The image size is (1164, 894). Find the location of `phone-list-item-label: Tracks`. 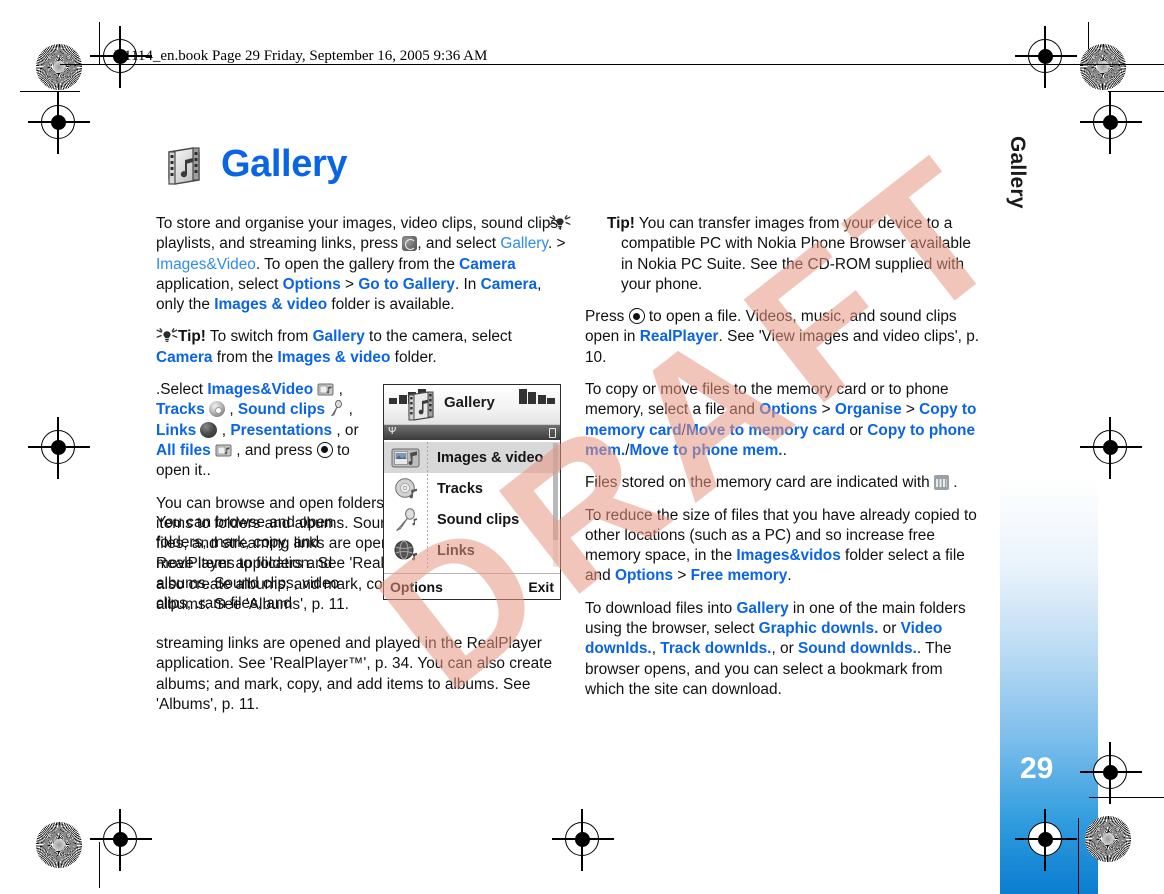

phone-list-item-label: Tracks is located at coordinates (460, 488).